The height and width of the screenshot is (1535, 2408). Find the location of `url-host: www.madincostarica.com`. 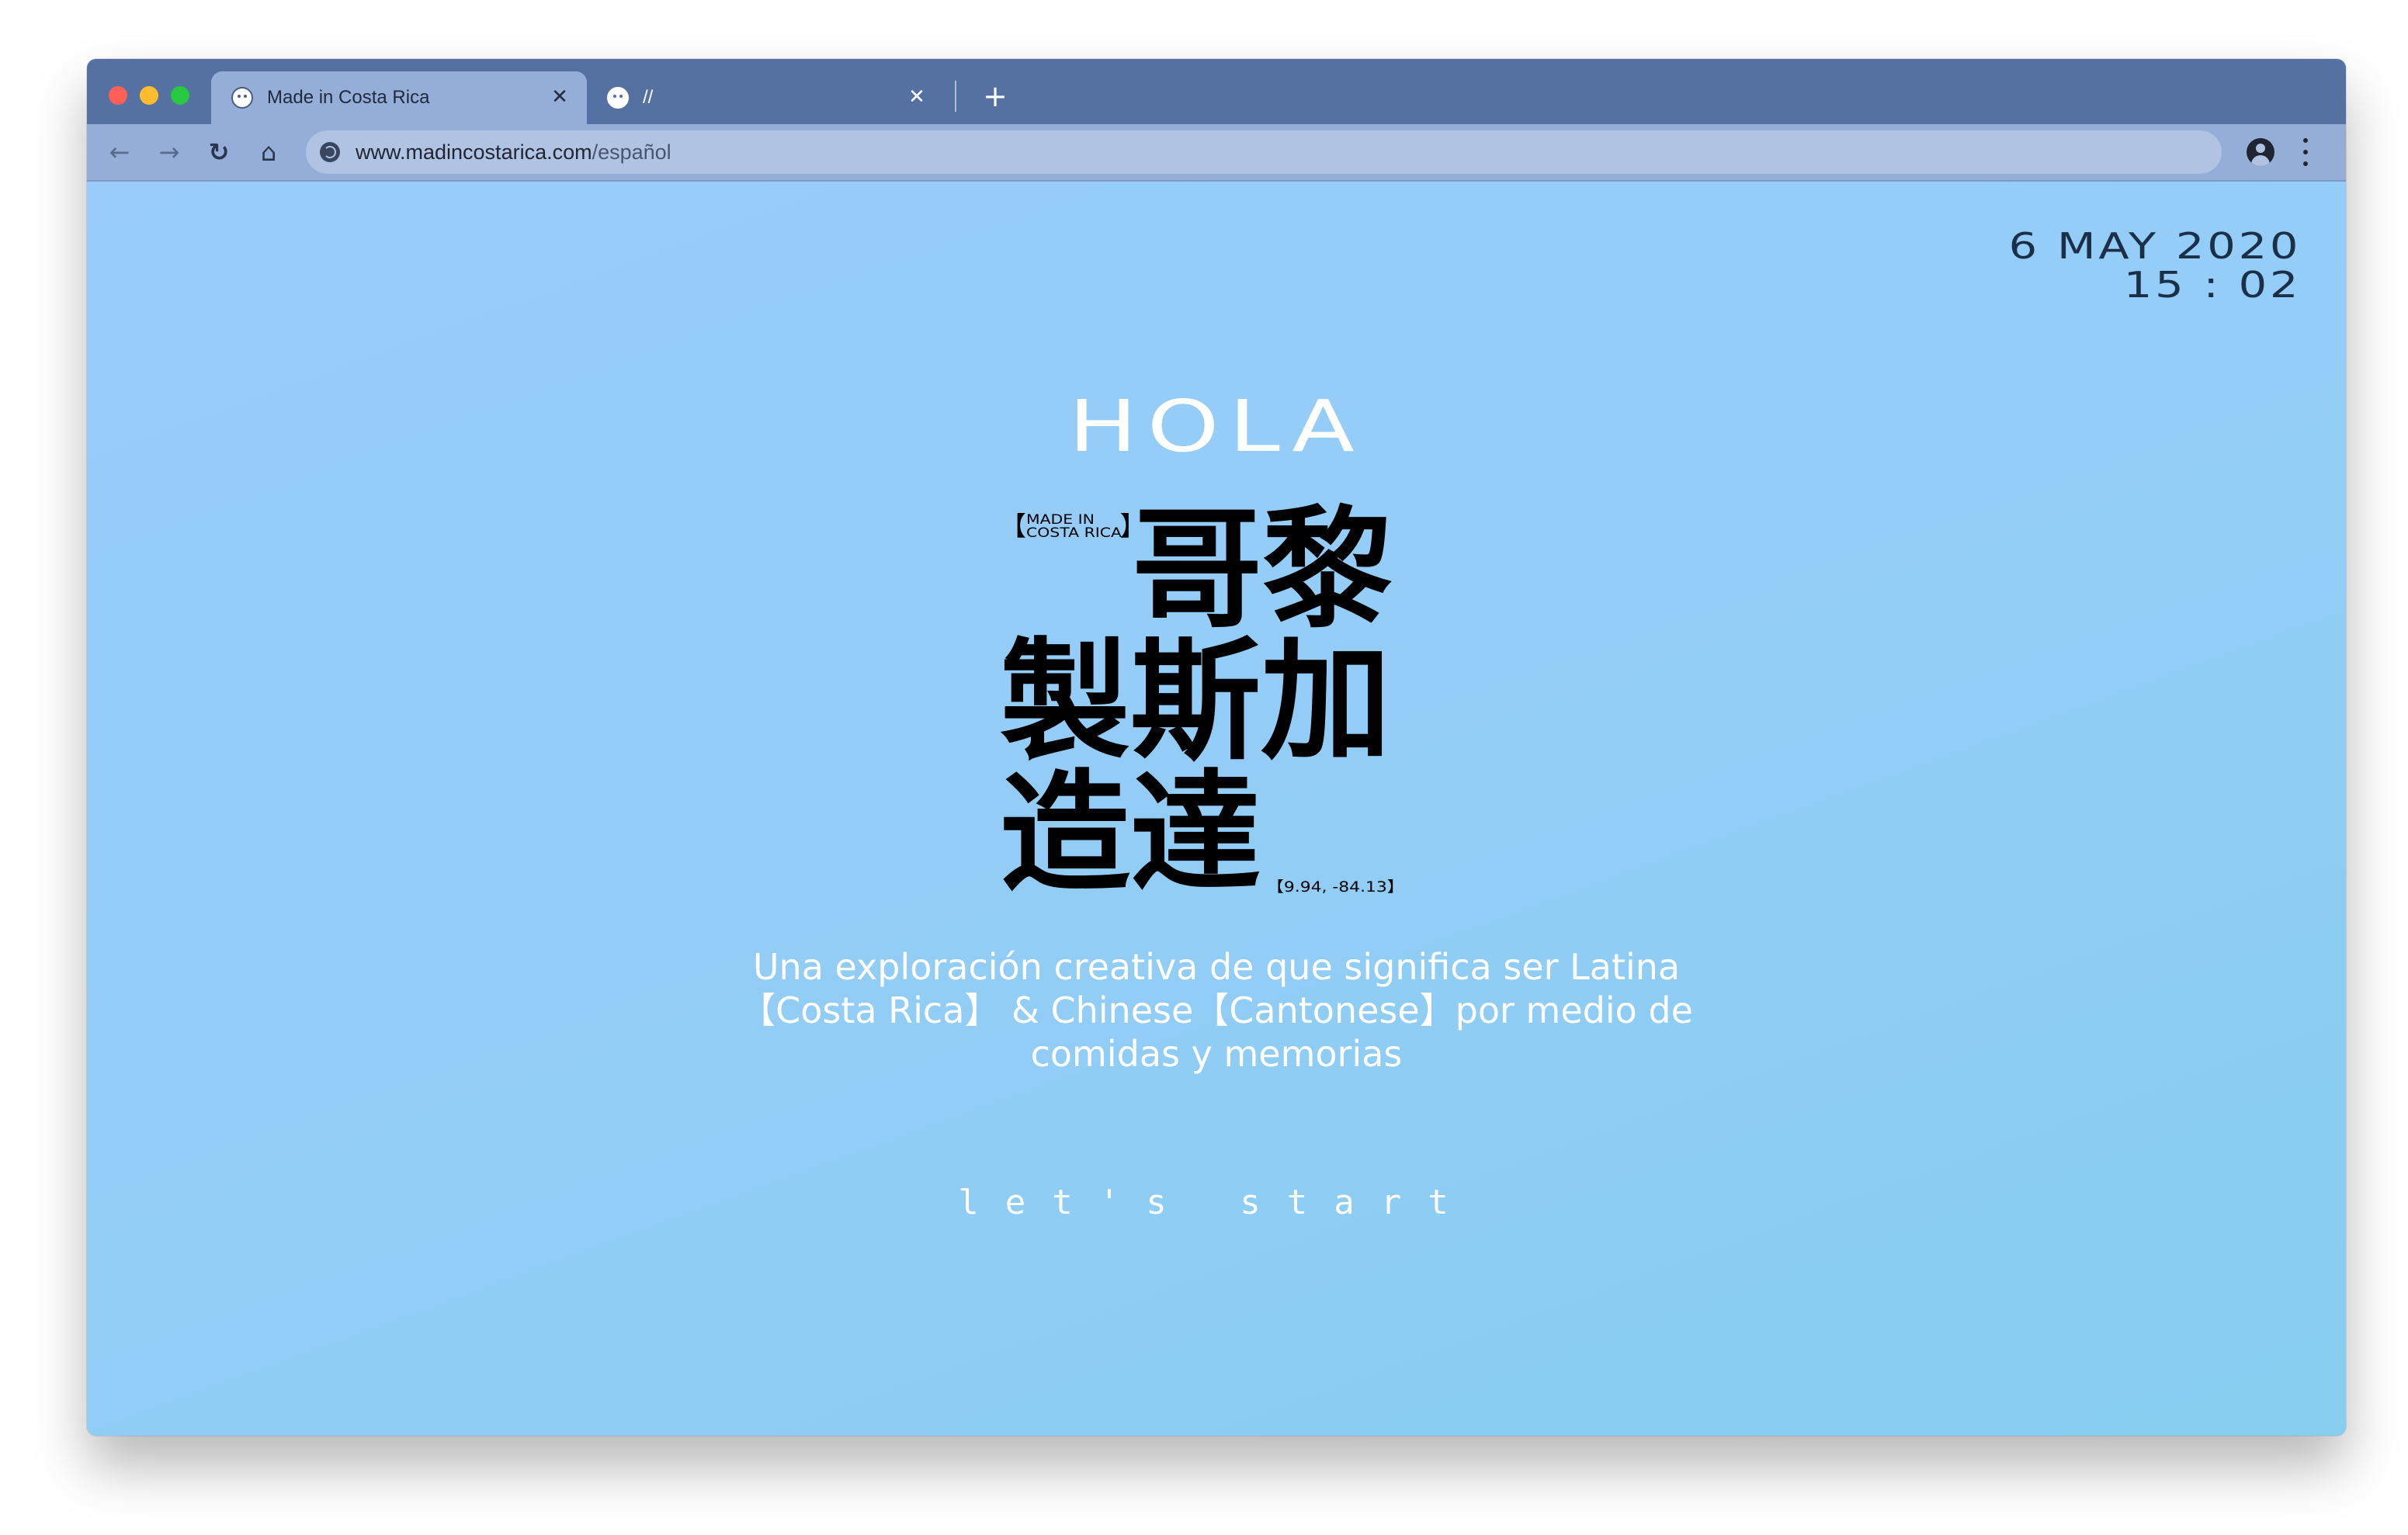

url-host: www.madincostarica.com is located at coordinates (474, 152).